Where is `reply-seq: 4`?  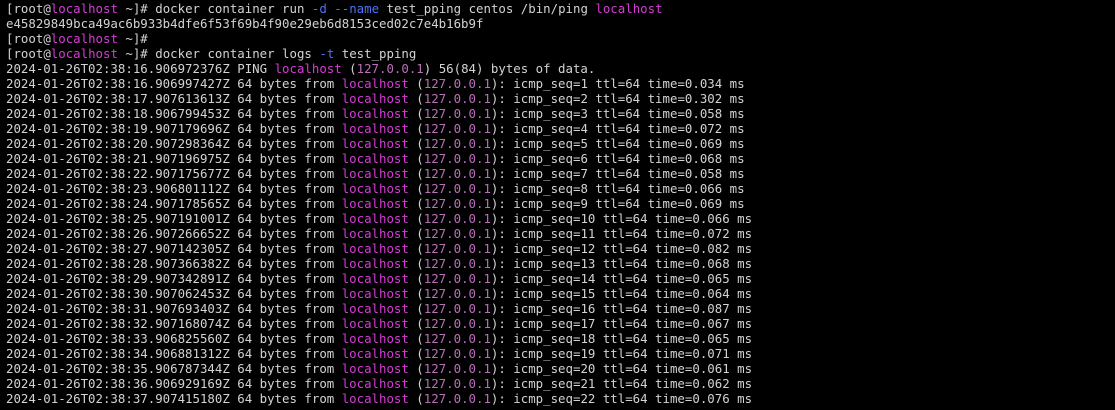 reply-seq: 4 is located at coordinates (584, 128).